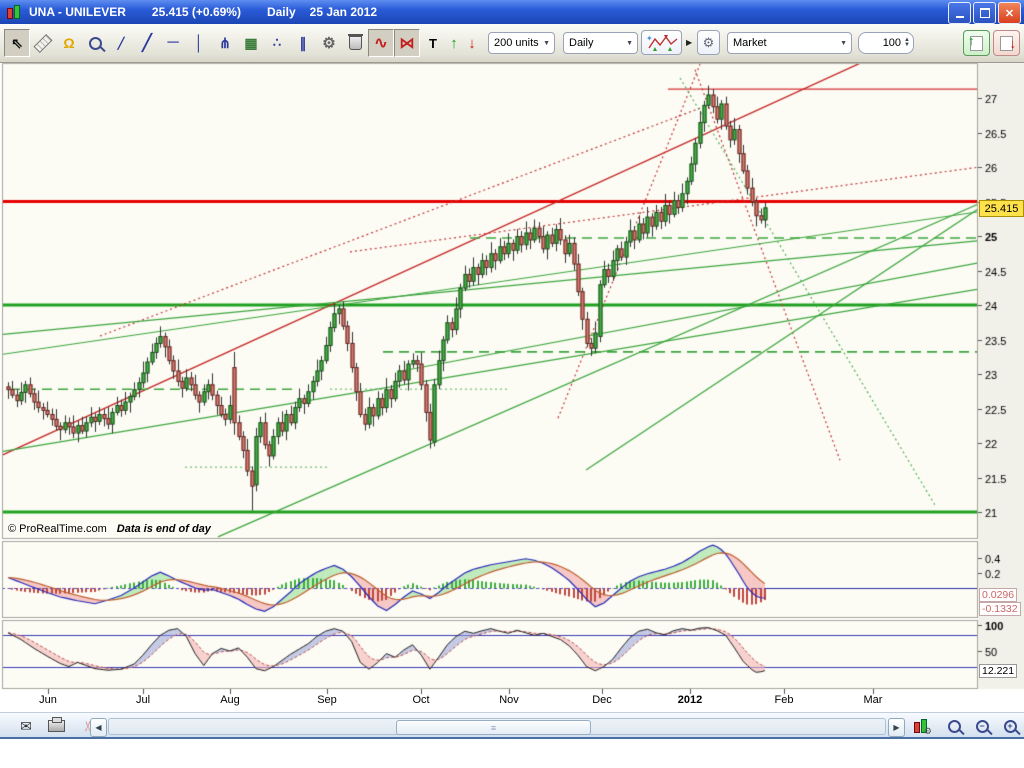 The image size is (1024, 768). Describe the element at coordinates (976, 43) in the screenshot. I see `buy-button: ↑` at that location.